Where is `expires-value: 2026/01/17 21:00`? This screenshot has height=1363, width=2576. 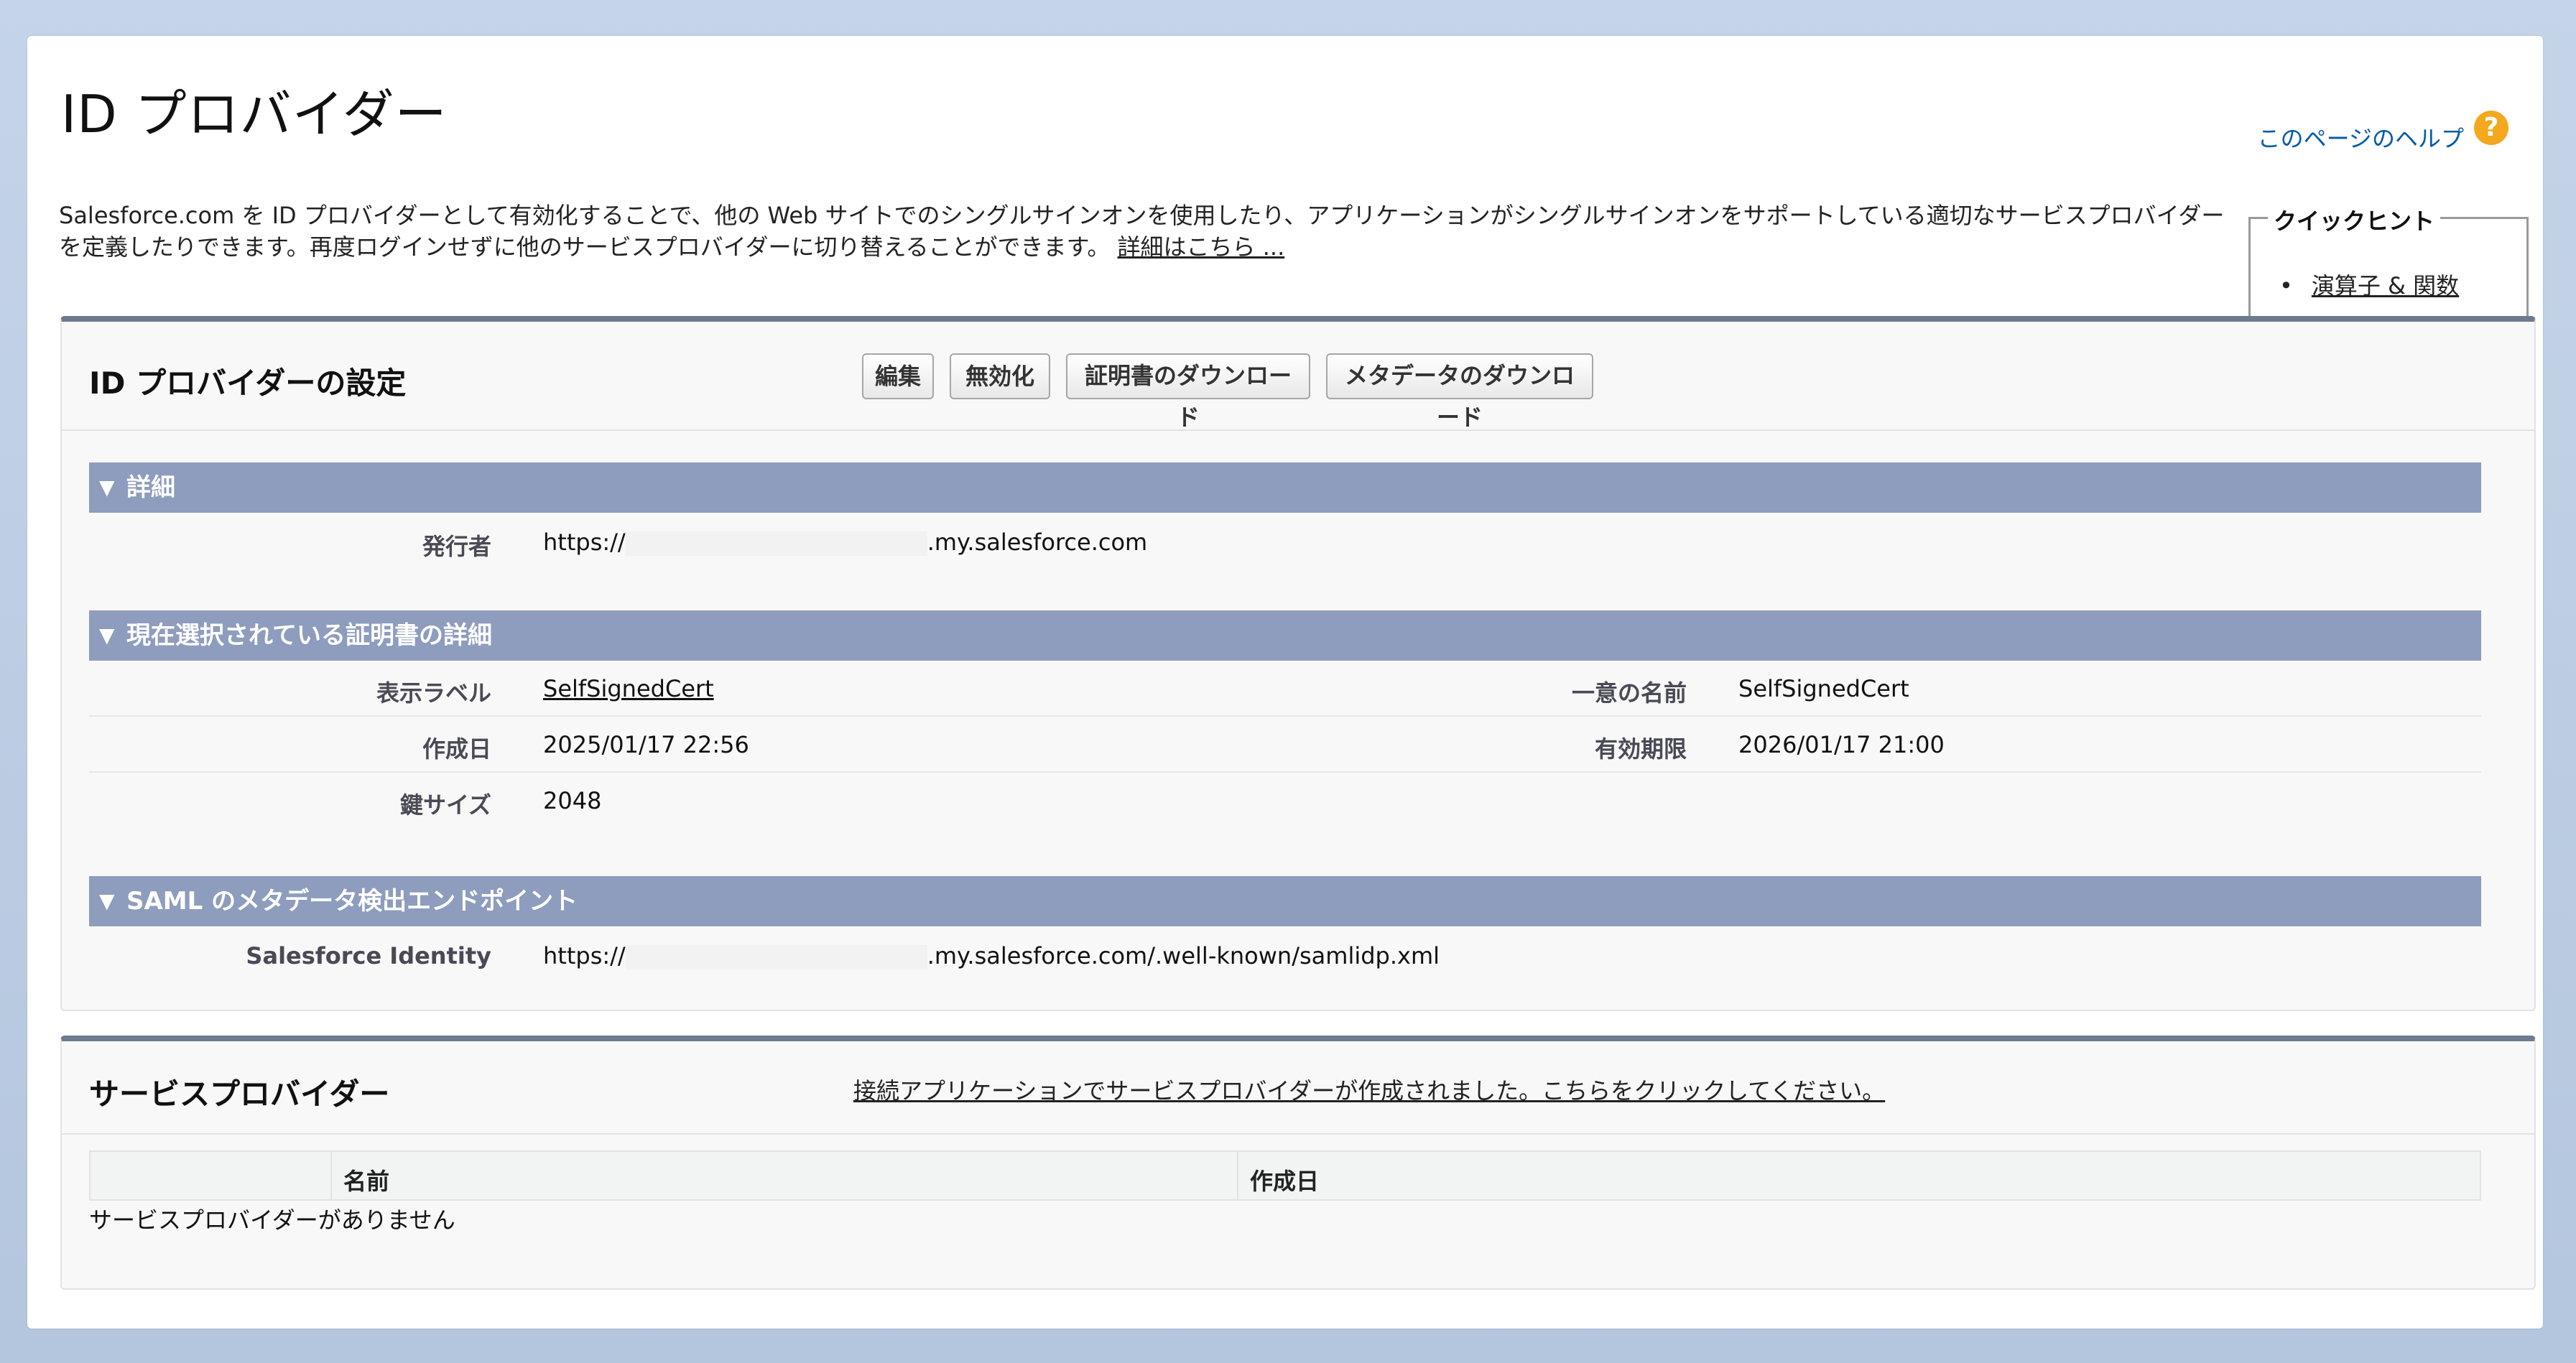 expires-value: 2026/01/17 21:00 is located at coordinates (1841, 744).